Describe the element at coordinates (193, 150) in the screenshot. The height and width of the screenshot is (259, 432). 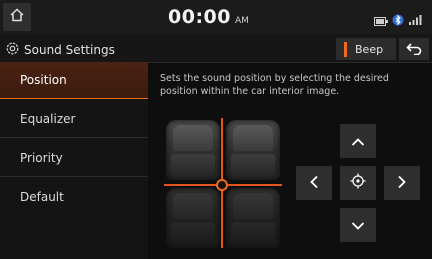
I see `seat-front-left` at that location.